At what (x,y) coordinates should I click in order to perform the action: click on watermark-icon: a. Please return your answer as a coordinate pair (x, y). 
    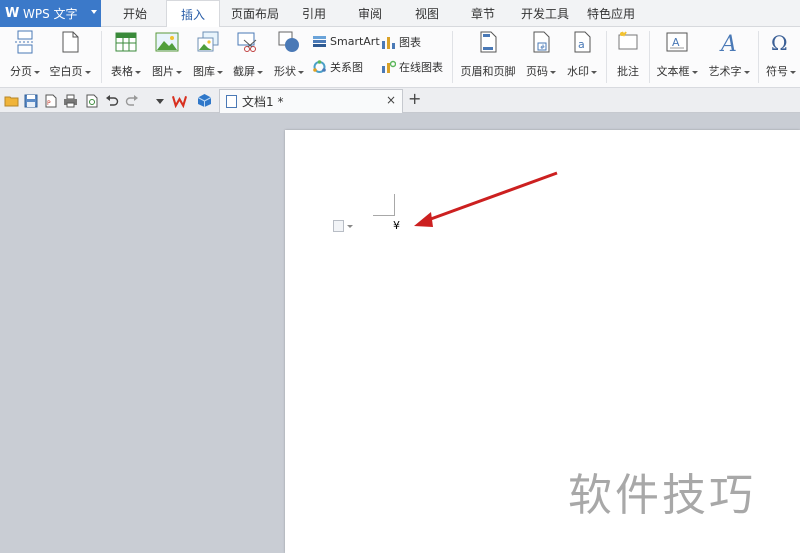
    Looking at the image, I should click on (582, 42).